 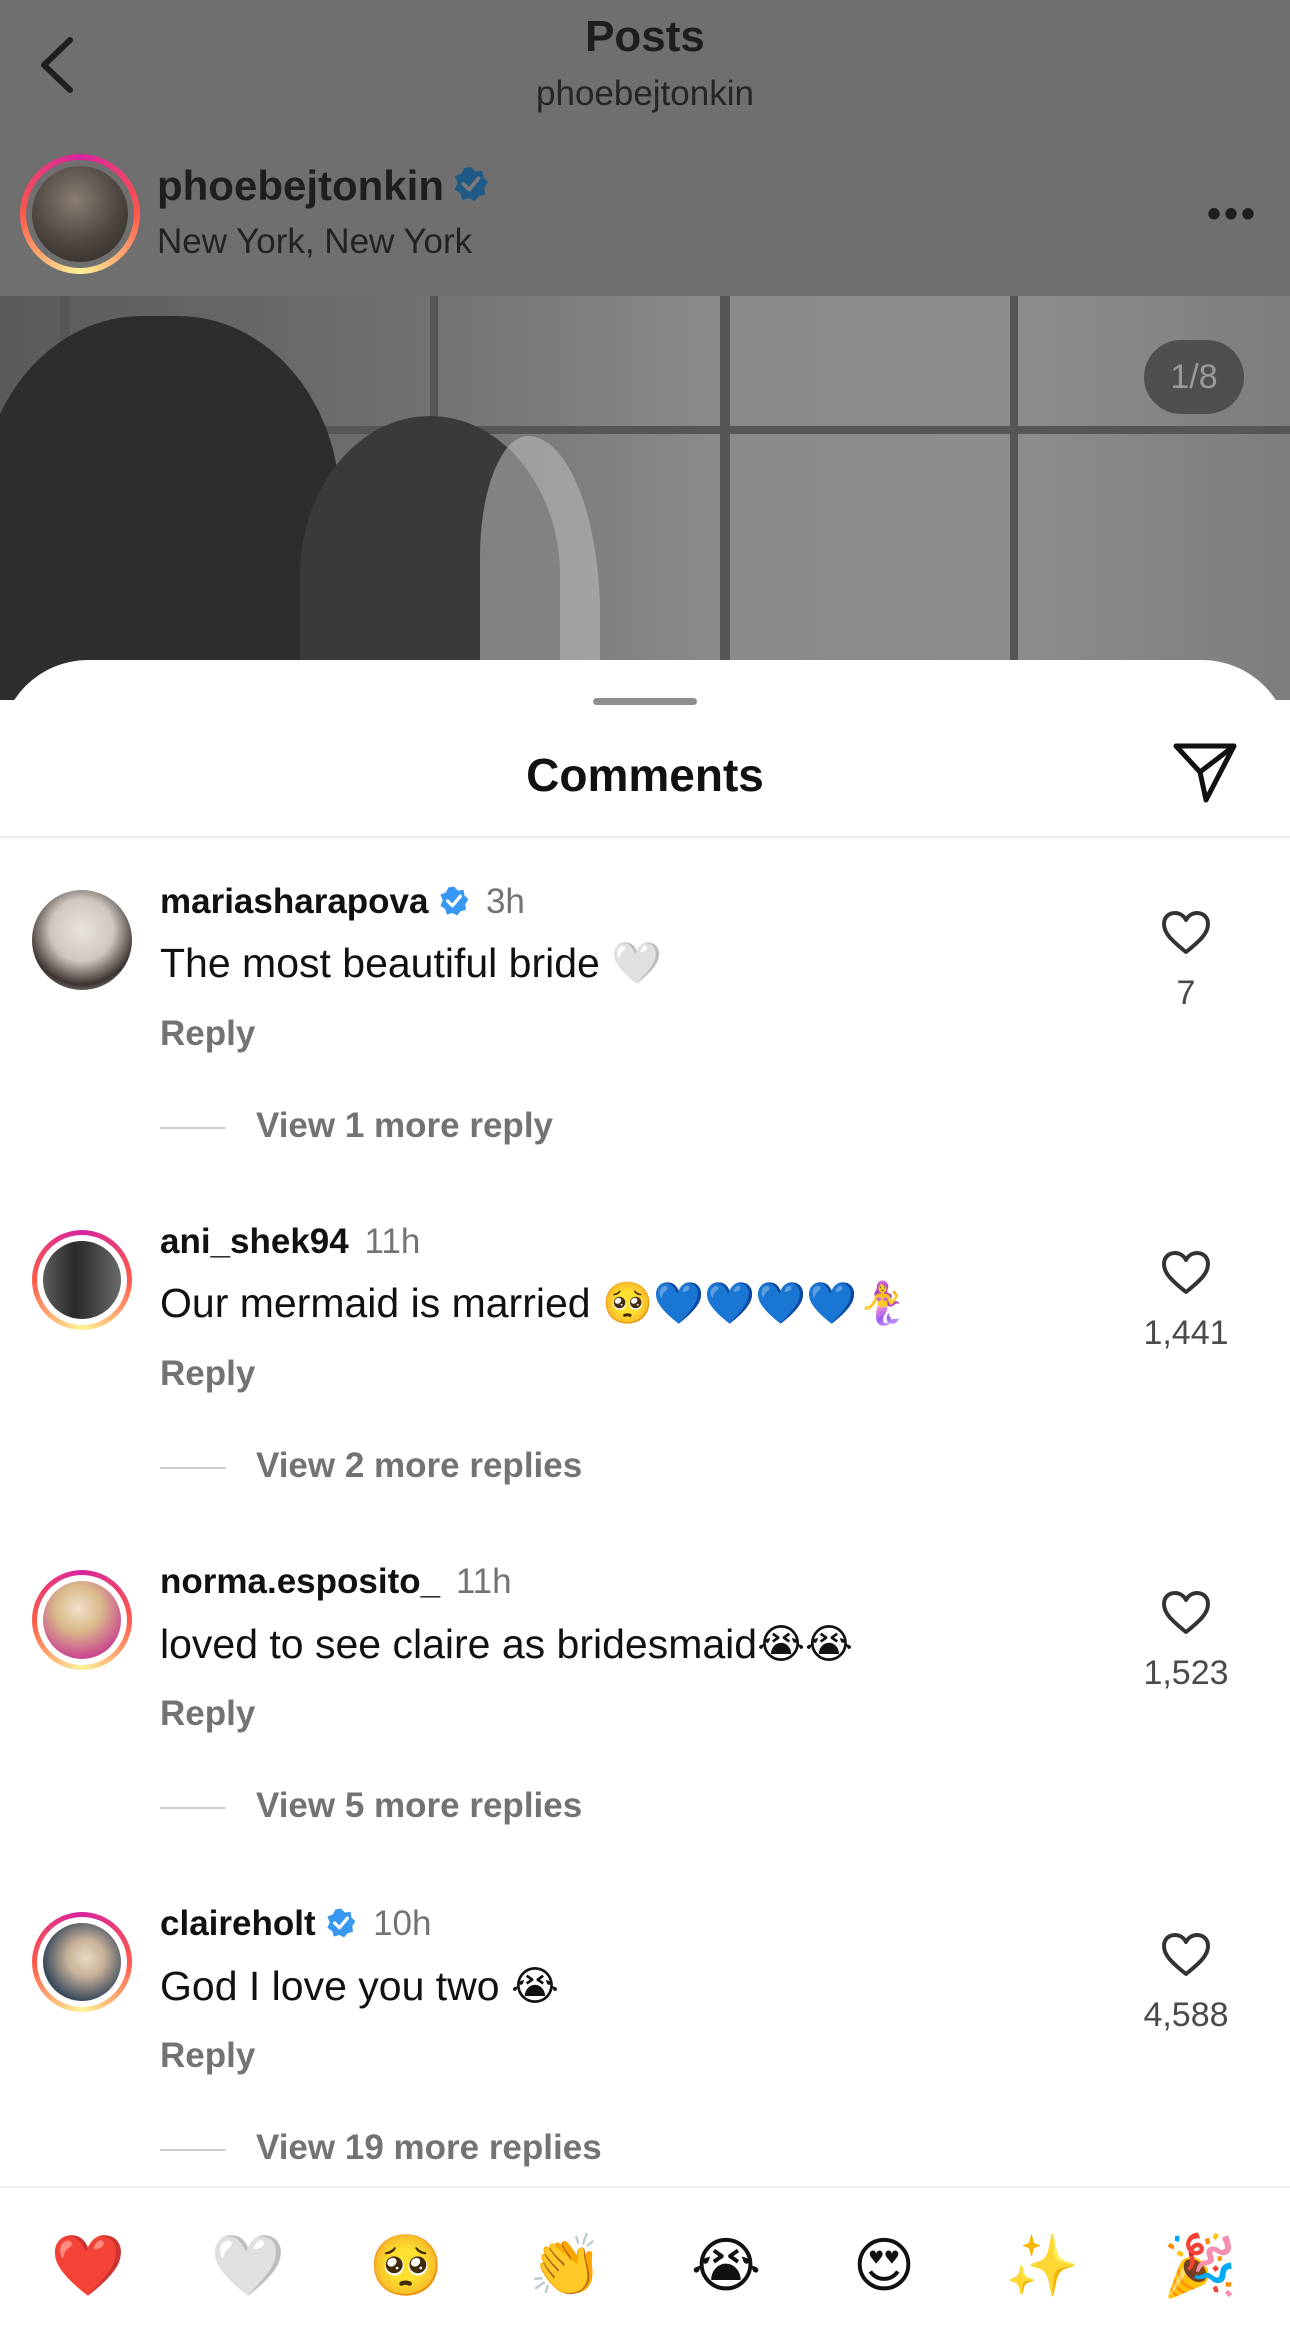 I want to click on comment-header: claireholt 10h, so click(x=295, y=1926).